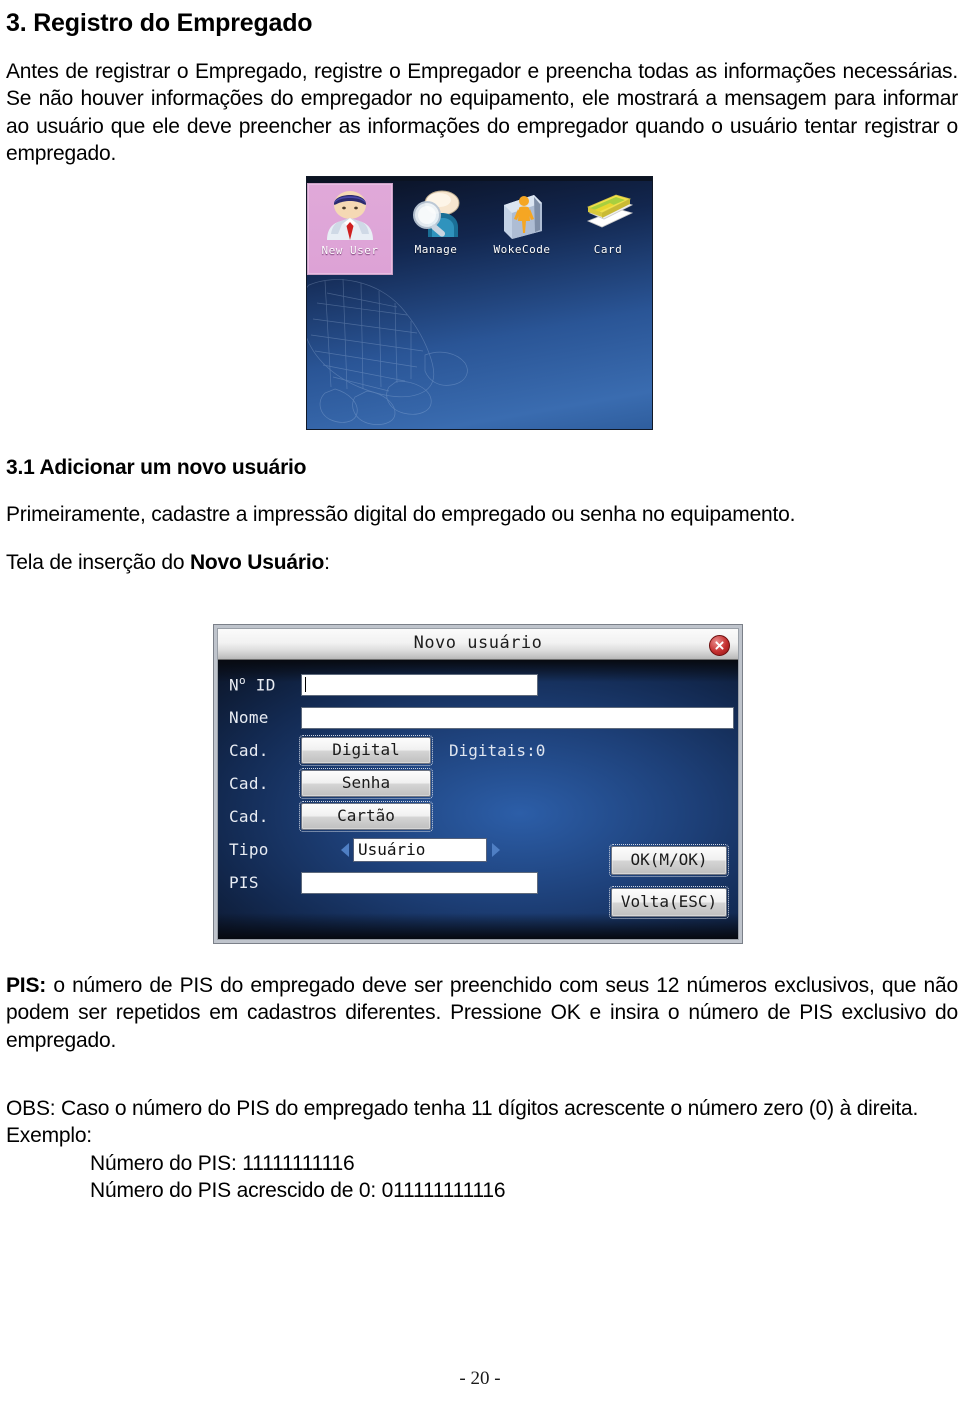 This screenshot has height=1409, width=960. I want to click on device-menu-item-card: Card, so click(608, 229).